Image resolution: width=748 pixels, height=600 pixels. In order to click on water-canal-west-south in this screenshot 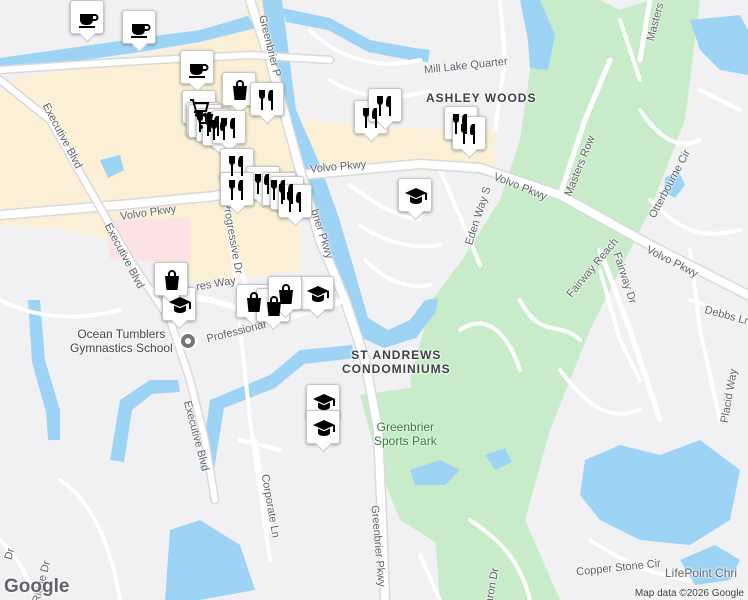, I will do `click(44, 370)`.